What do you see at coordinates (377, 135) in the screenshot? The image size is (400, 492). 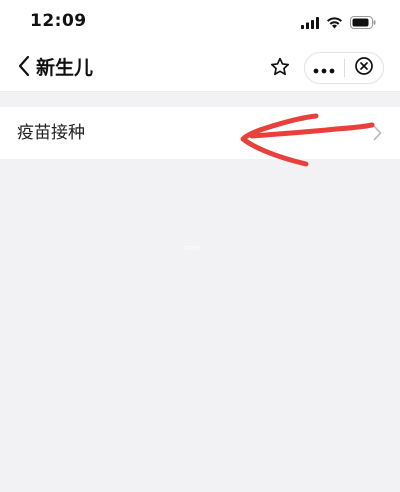 I see `chevron-right-icon` at bounding box center [377, 135].